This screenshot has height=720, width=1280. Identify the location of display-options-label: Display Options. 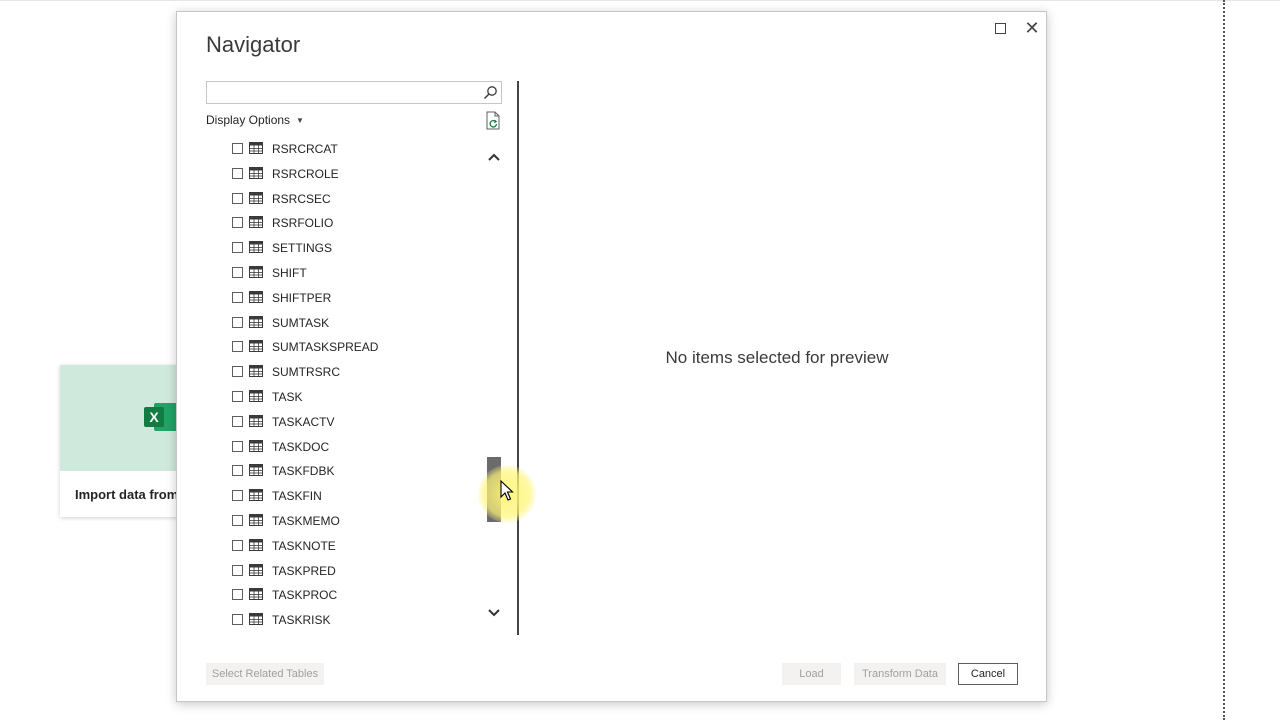
(248, 120).